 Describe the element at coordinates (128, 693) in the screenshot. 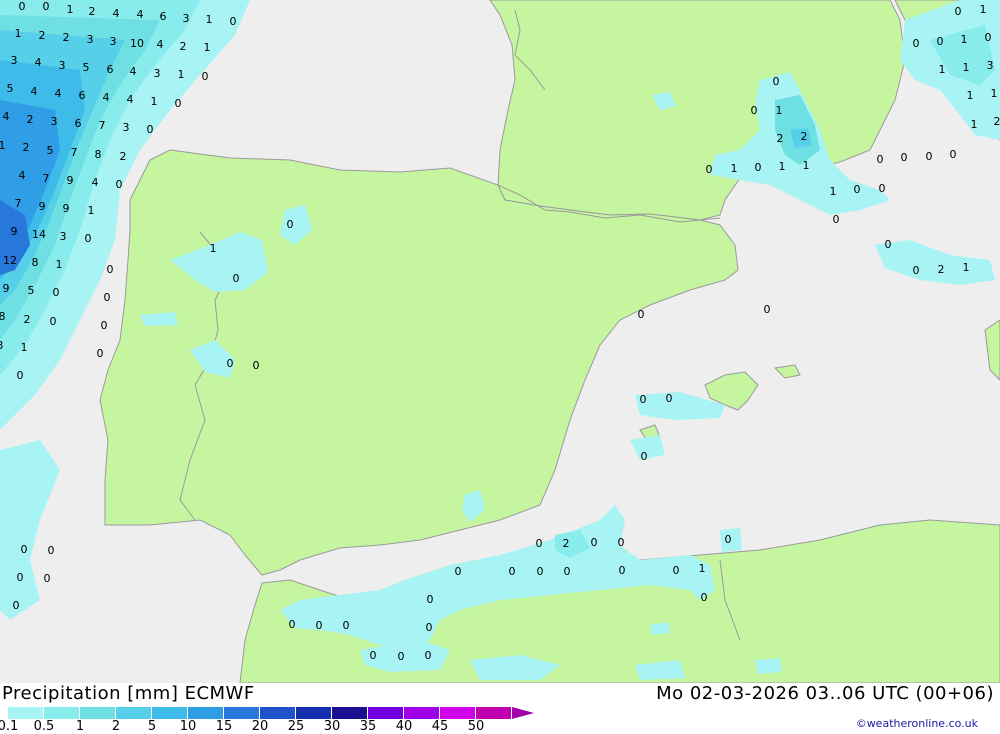

I see `map-title: Precipitation [mm] ECMWF` at that location.